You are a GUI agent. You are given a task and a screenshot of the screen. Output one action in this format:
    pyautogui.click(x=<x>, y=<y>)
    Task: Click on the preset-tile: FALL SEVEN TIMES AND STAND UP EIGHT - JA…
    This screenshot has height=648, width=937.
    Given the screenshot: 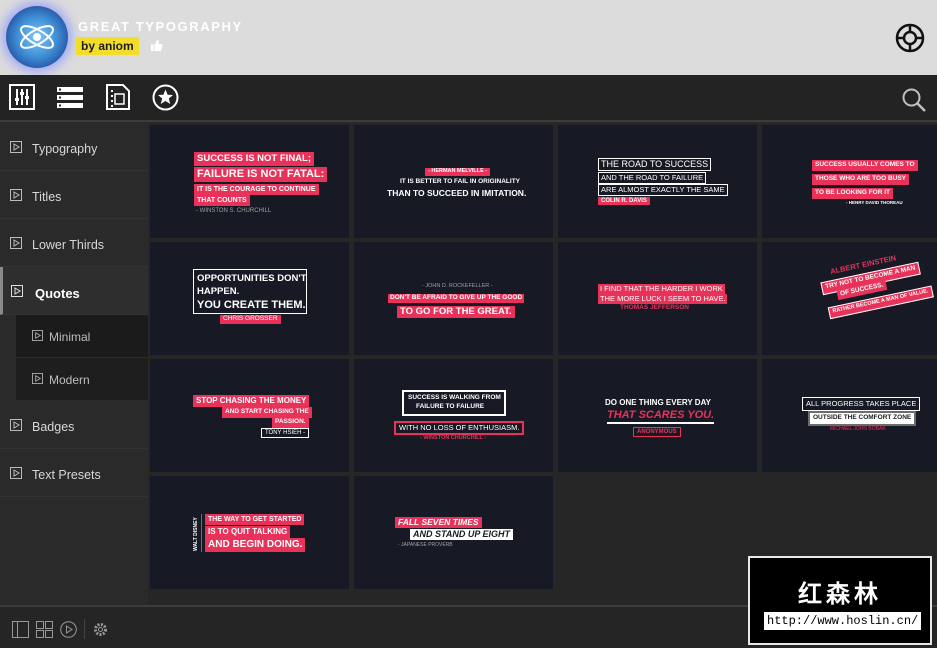 What is the action you would take?
    pyautogui.click(x=453, y=532)
    